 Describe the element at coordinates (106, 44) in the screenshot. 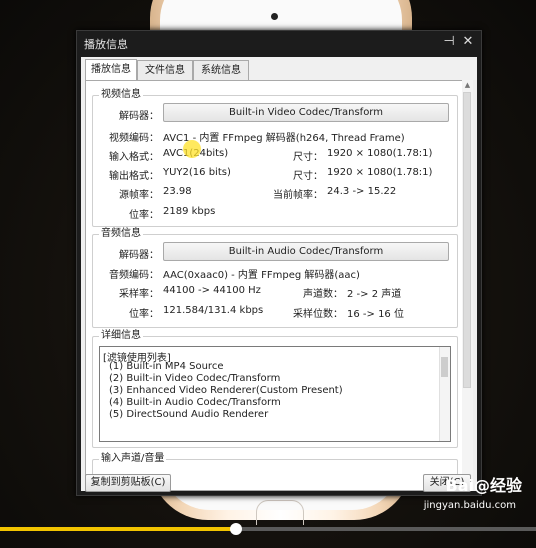

I see `dialog-title: 播放信息` at that location.